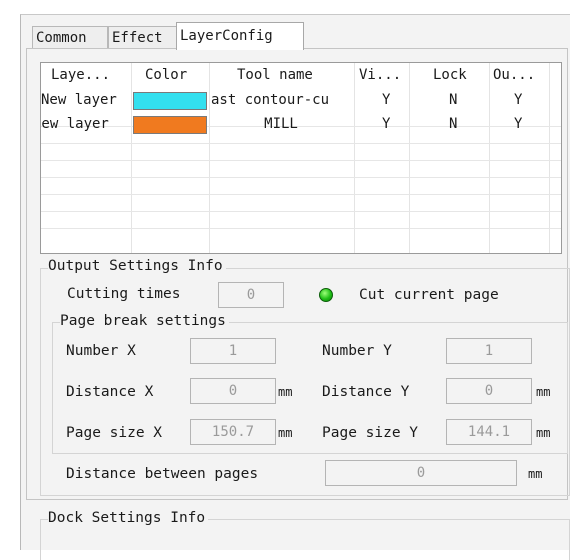 Image resolution: width=571 pixels, height=560 pixels. Describe the element at coordinates (421, 473) in the screenshot. I see `distance-between-pages-input: 0` at that location.